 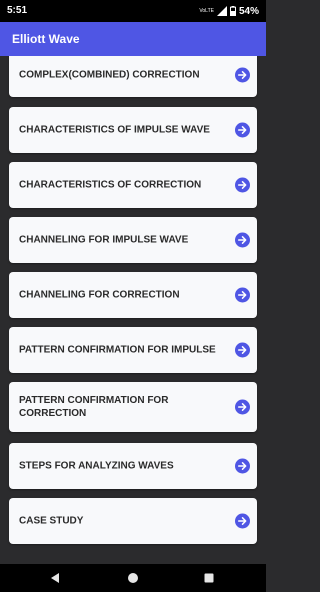 What do you see at coordinates (248, 11) in the screenshot?
I see `battery-percentage: 54%` at bounding box center [248, 11].